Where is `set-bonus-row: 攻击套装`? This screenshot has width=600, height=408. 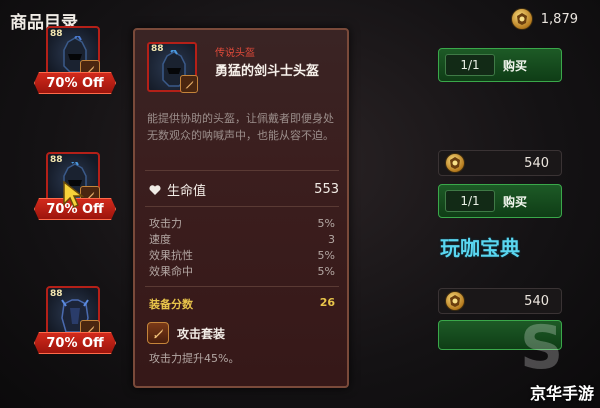 set-bonus-row: 攻击套装 is located at coordinates (186, 333).